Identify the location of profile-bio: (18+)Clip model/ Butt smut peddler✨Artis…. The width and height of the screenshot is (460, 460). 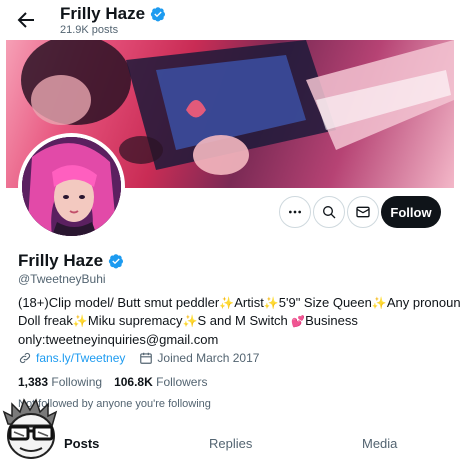
(239, 321).